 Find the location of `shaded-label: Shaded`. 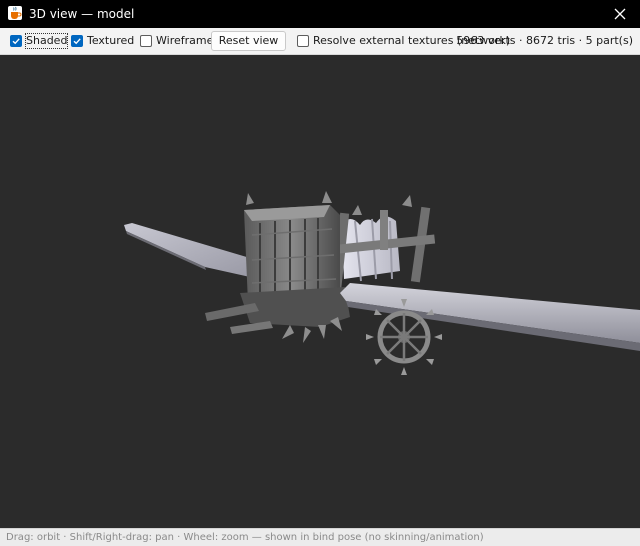

shaded-label: Shaded is located at coordinates (46, 41).